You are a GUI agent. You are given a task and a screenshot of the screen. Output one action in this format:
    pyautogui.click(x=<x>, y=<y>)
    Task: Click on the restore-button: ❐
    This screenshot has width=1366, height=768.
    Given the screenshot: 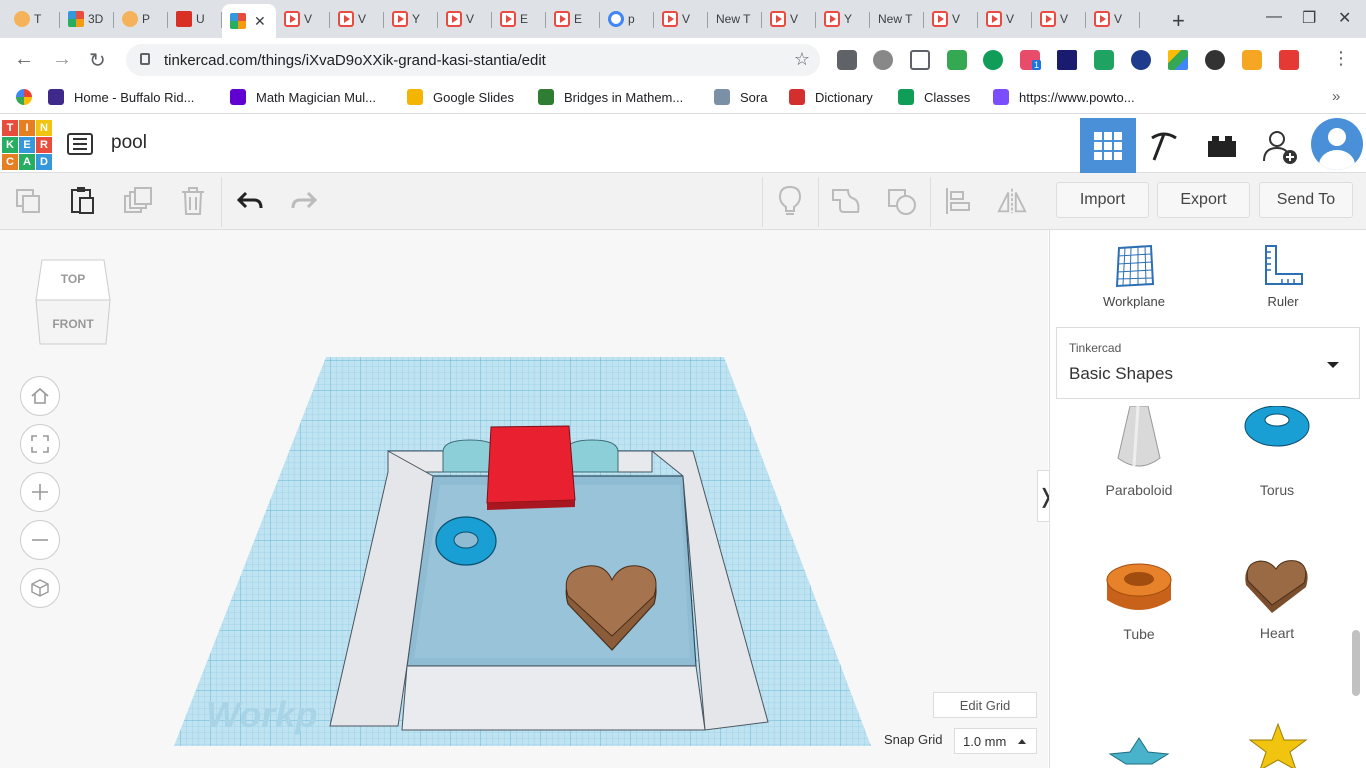 What is the action you would take?
    pyautogui.click(x=1309, y=18)
    